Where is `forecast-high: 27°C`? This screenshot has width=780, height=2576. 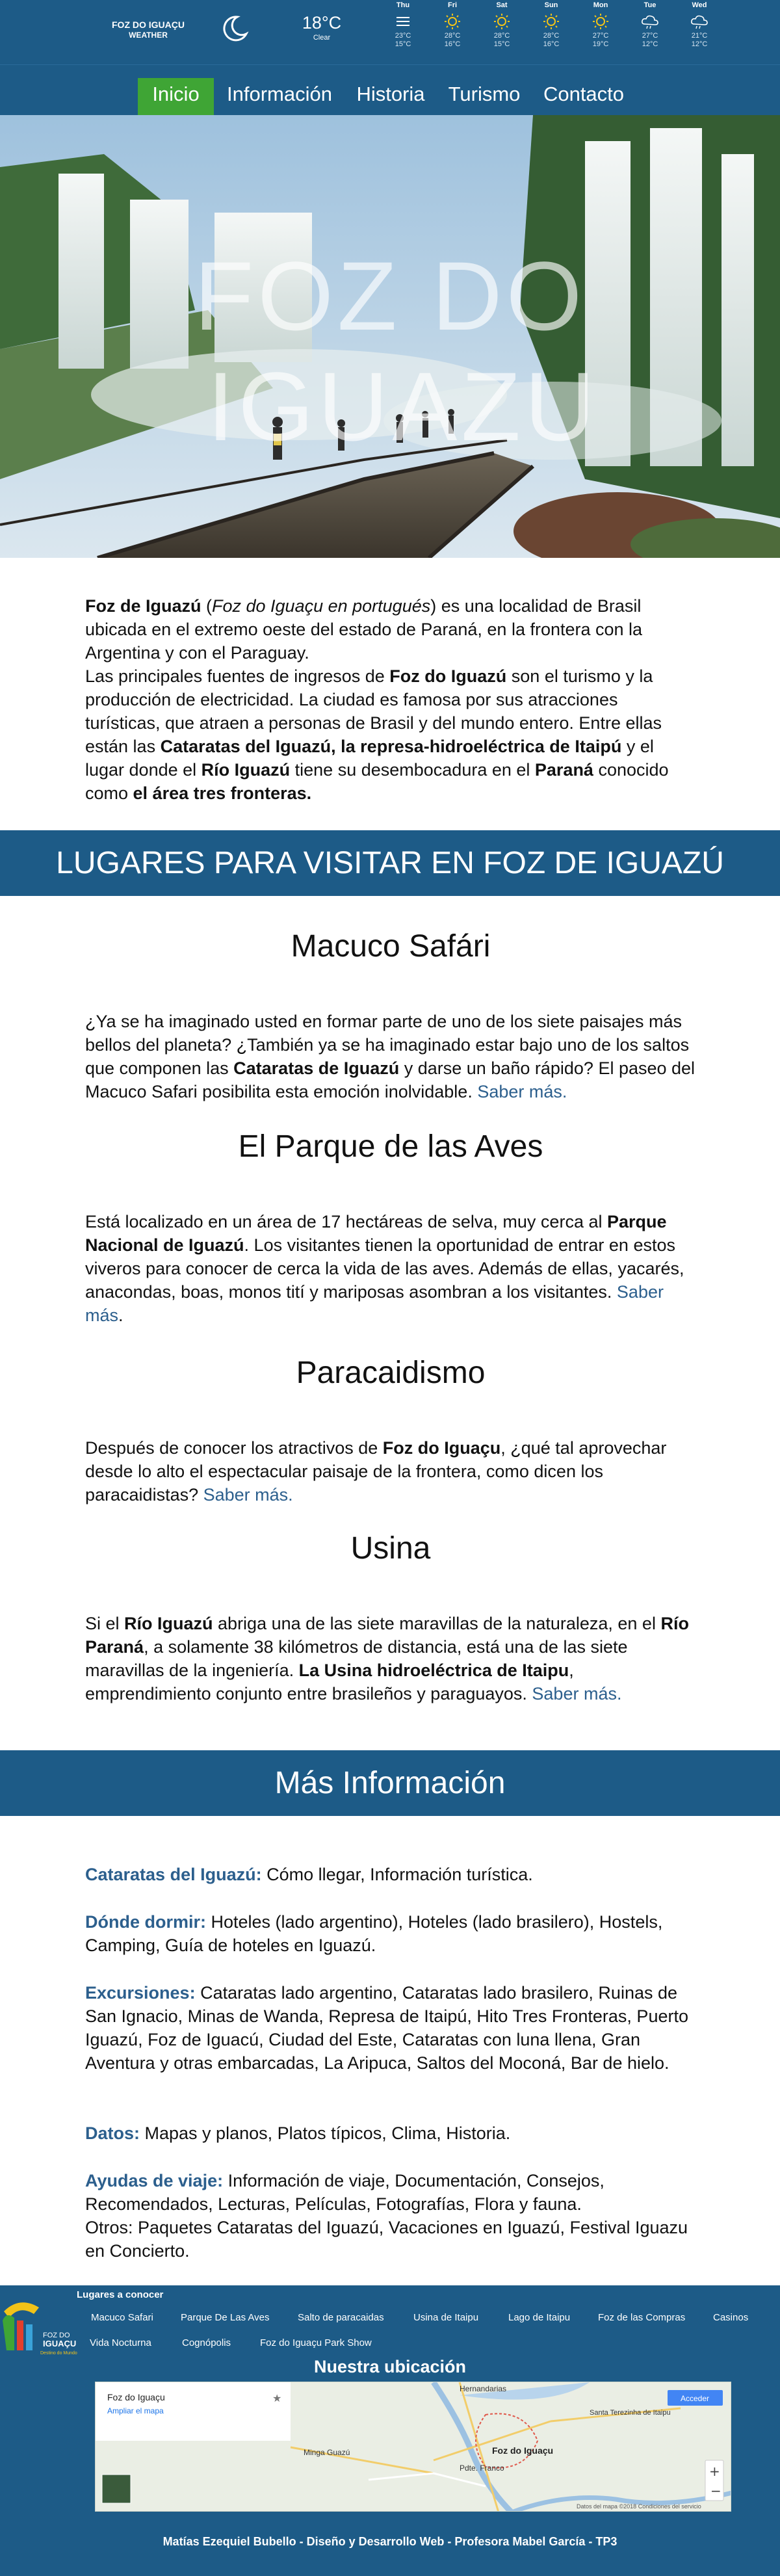 forecast-high: 27°C is located at coordinates (650, 36).